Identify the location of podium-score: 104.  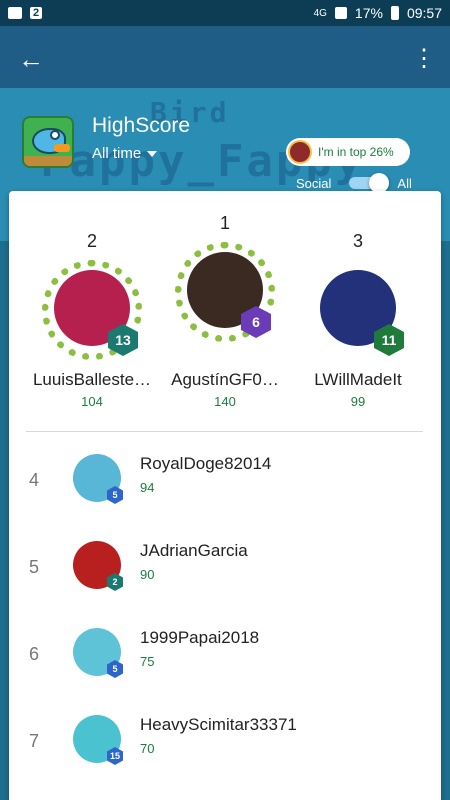
(92, 401).